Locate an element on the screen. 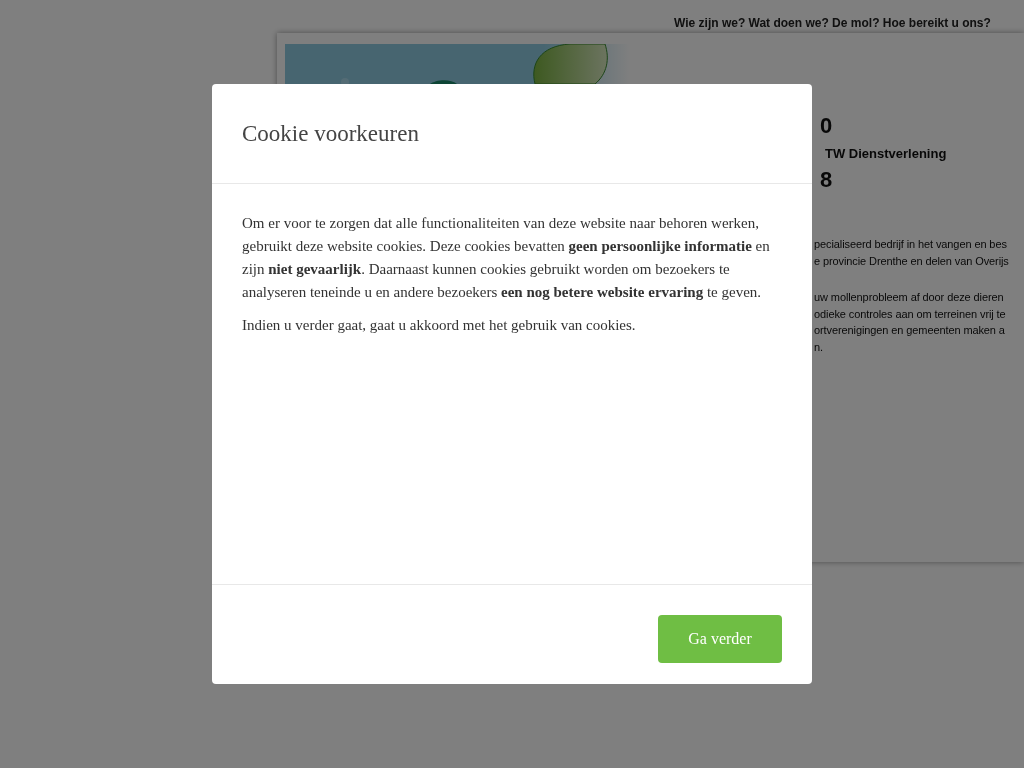  text-fragment: e provincie Drenthe en delen van Overijs is located at coordinates (911, 261).